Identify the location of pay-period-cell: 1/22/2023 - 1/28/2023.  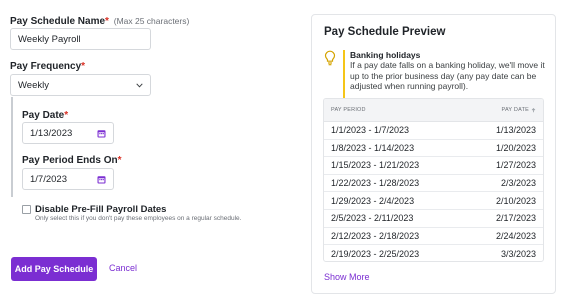
(375, 183).